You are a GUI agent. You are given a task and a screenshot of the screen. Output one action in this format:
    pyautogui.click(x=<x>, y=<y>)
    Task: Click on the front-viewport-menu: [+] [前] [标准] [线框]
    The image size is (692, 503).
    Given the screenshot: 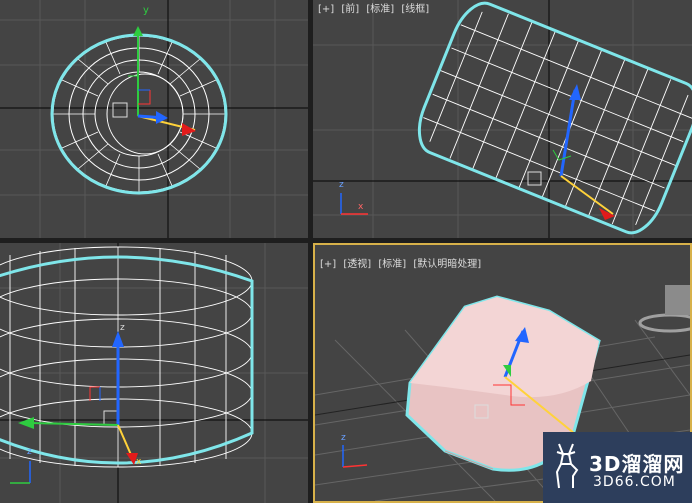 What is the action you would take?
    pyautogui.click(x=375, y=7)
    